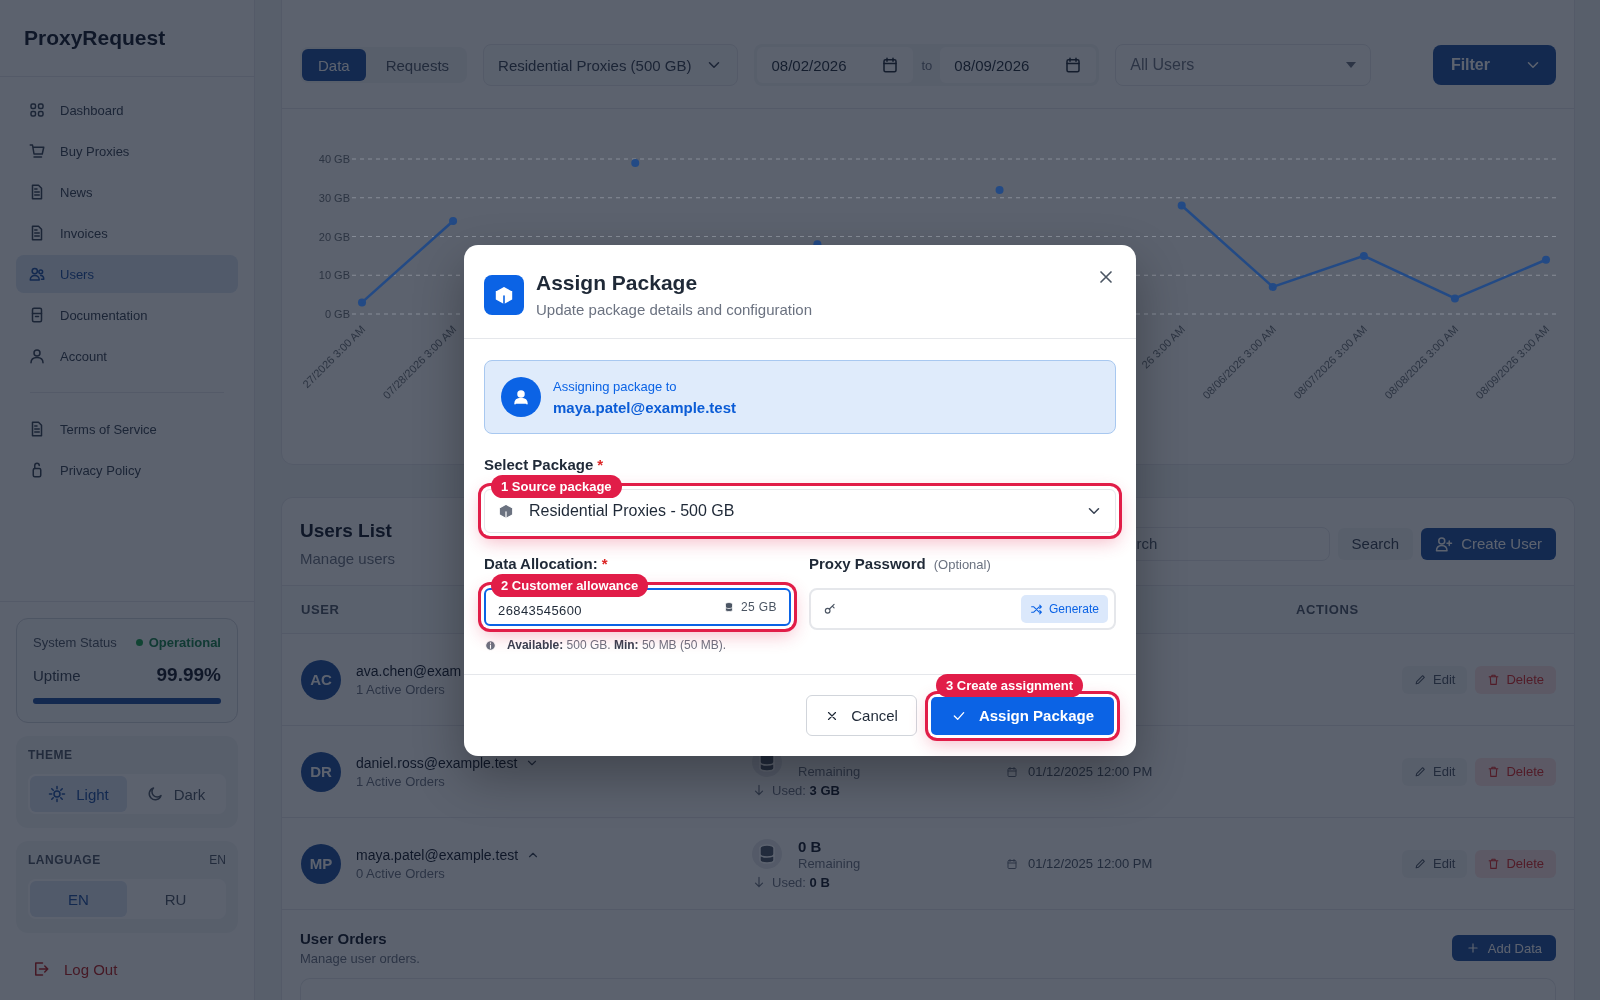  Describe the element at coordinates (321, 863) in the screenshot. I see `avatar: MP` at that location.